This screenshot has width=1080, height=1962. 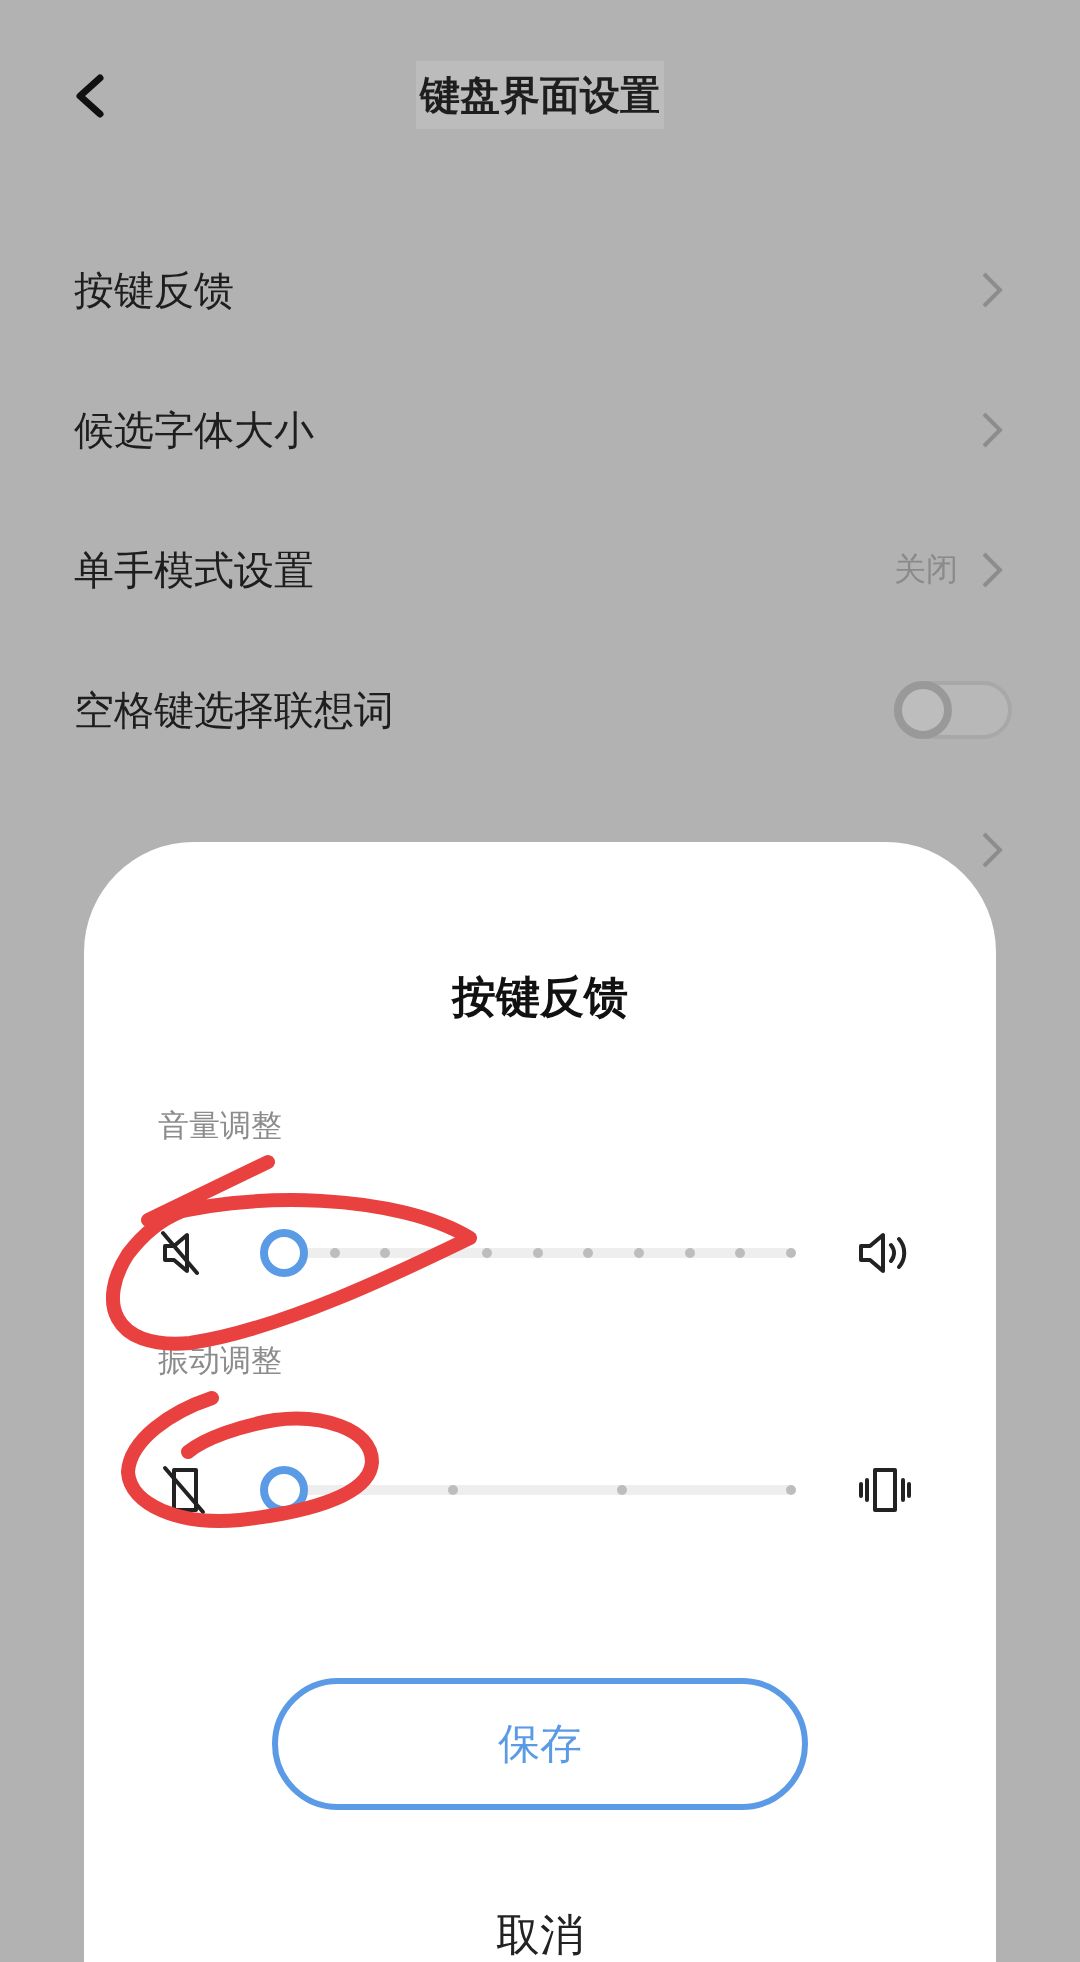 I want to click on slider-thumb, so click(x=284, y=1253).